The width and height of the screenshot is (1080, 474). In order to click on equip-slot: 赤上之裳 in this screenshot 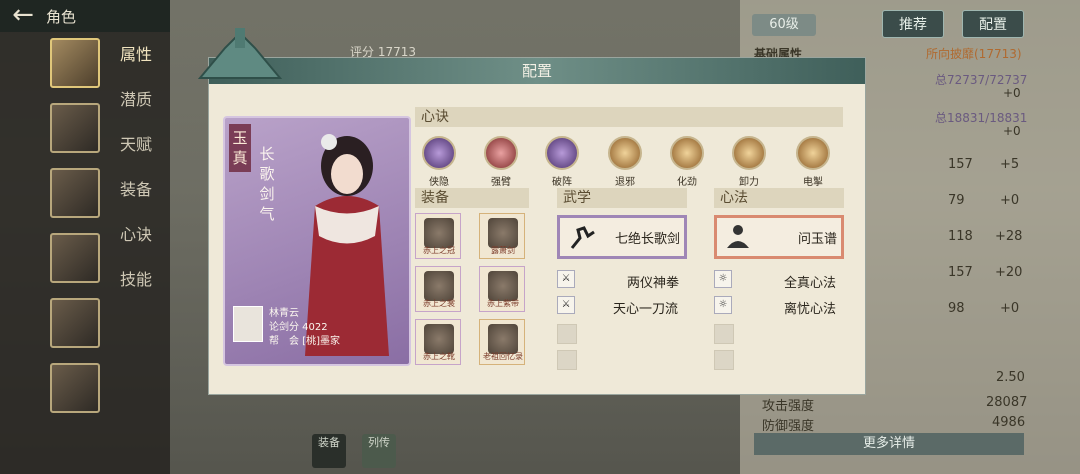, I will do `click(438, 289)`.